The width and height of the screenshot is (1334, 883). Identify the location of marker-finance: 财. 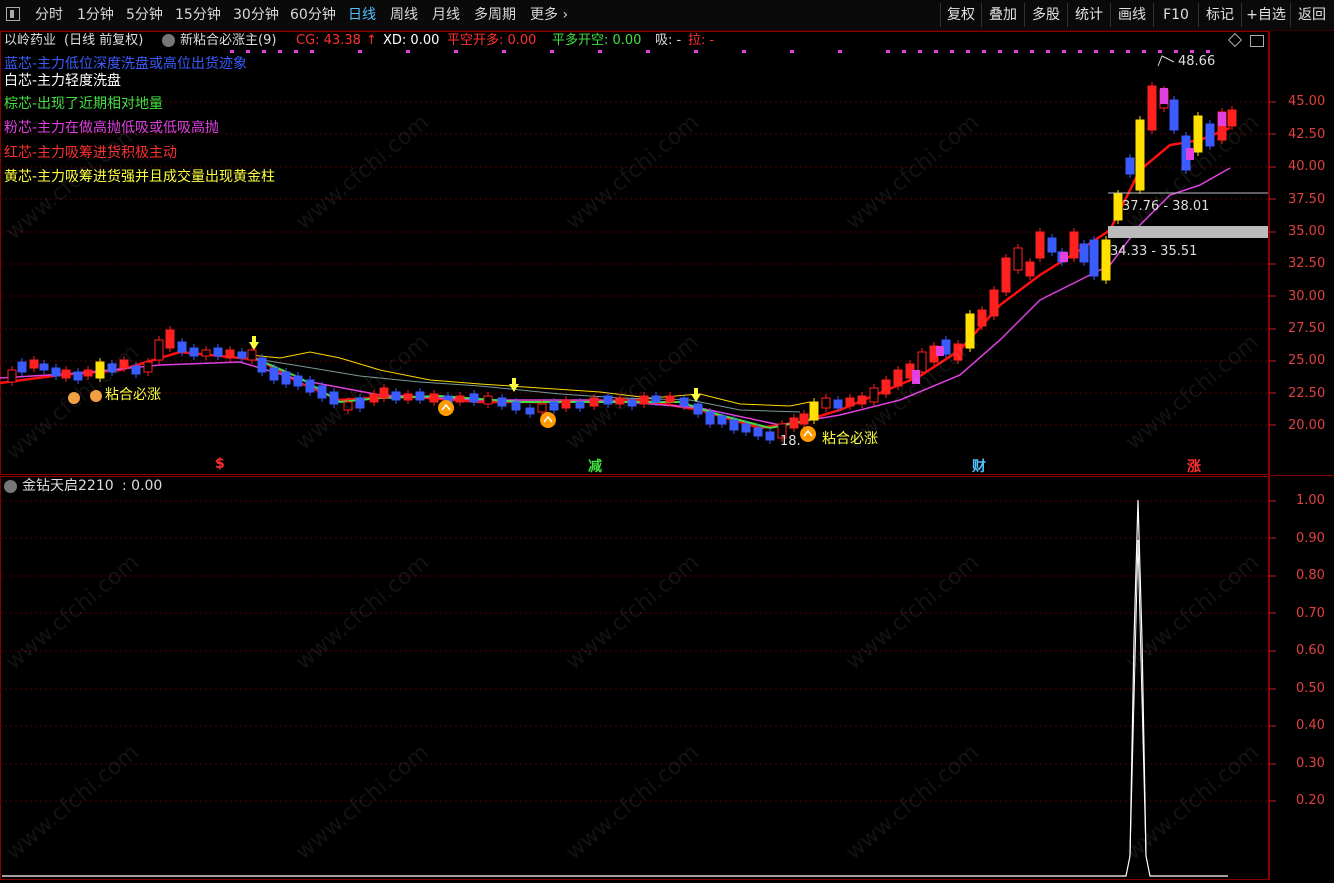
(979, 467).